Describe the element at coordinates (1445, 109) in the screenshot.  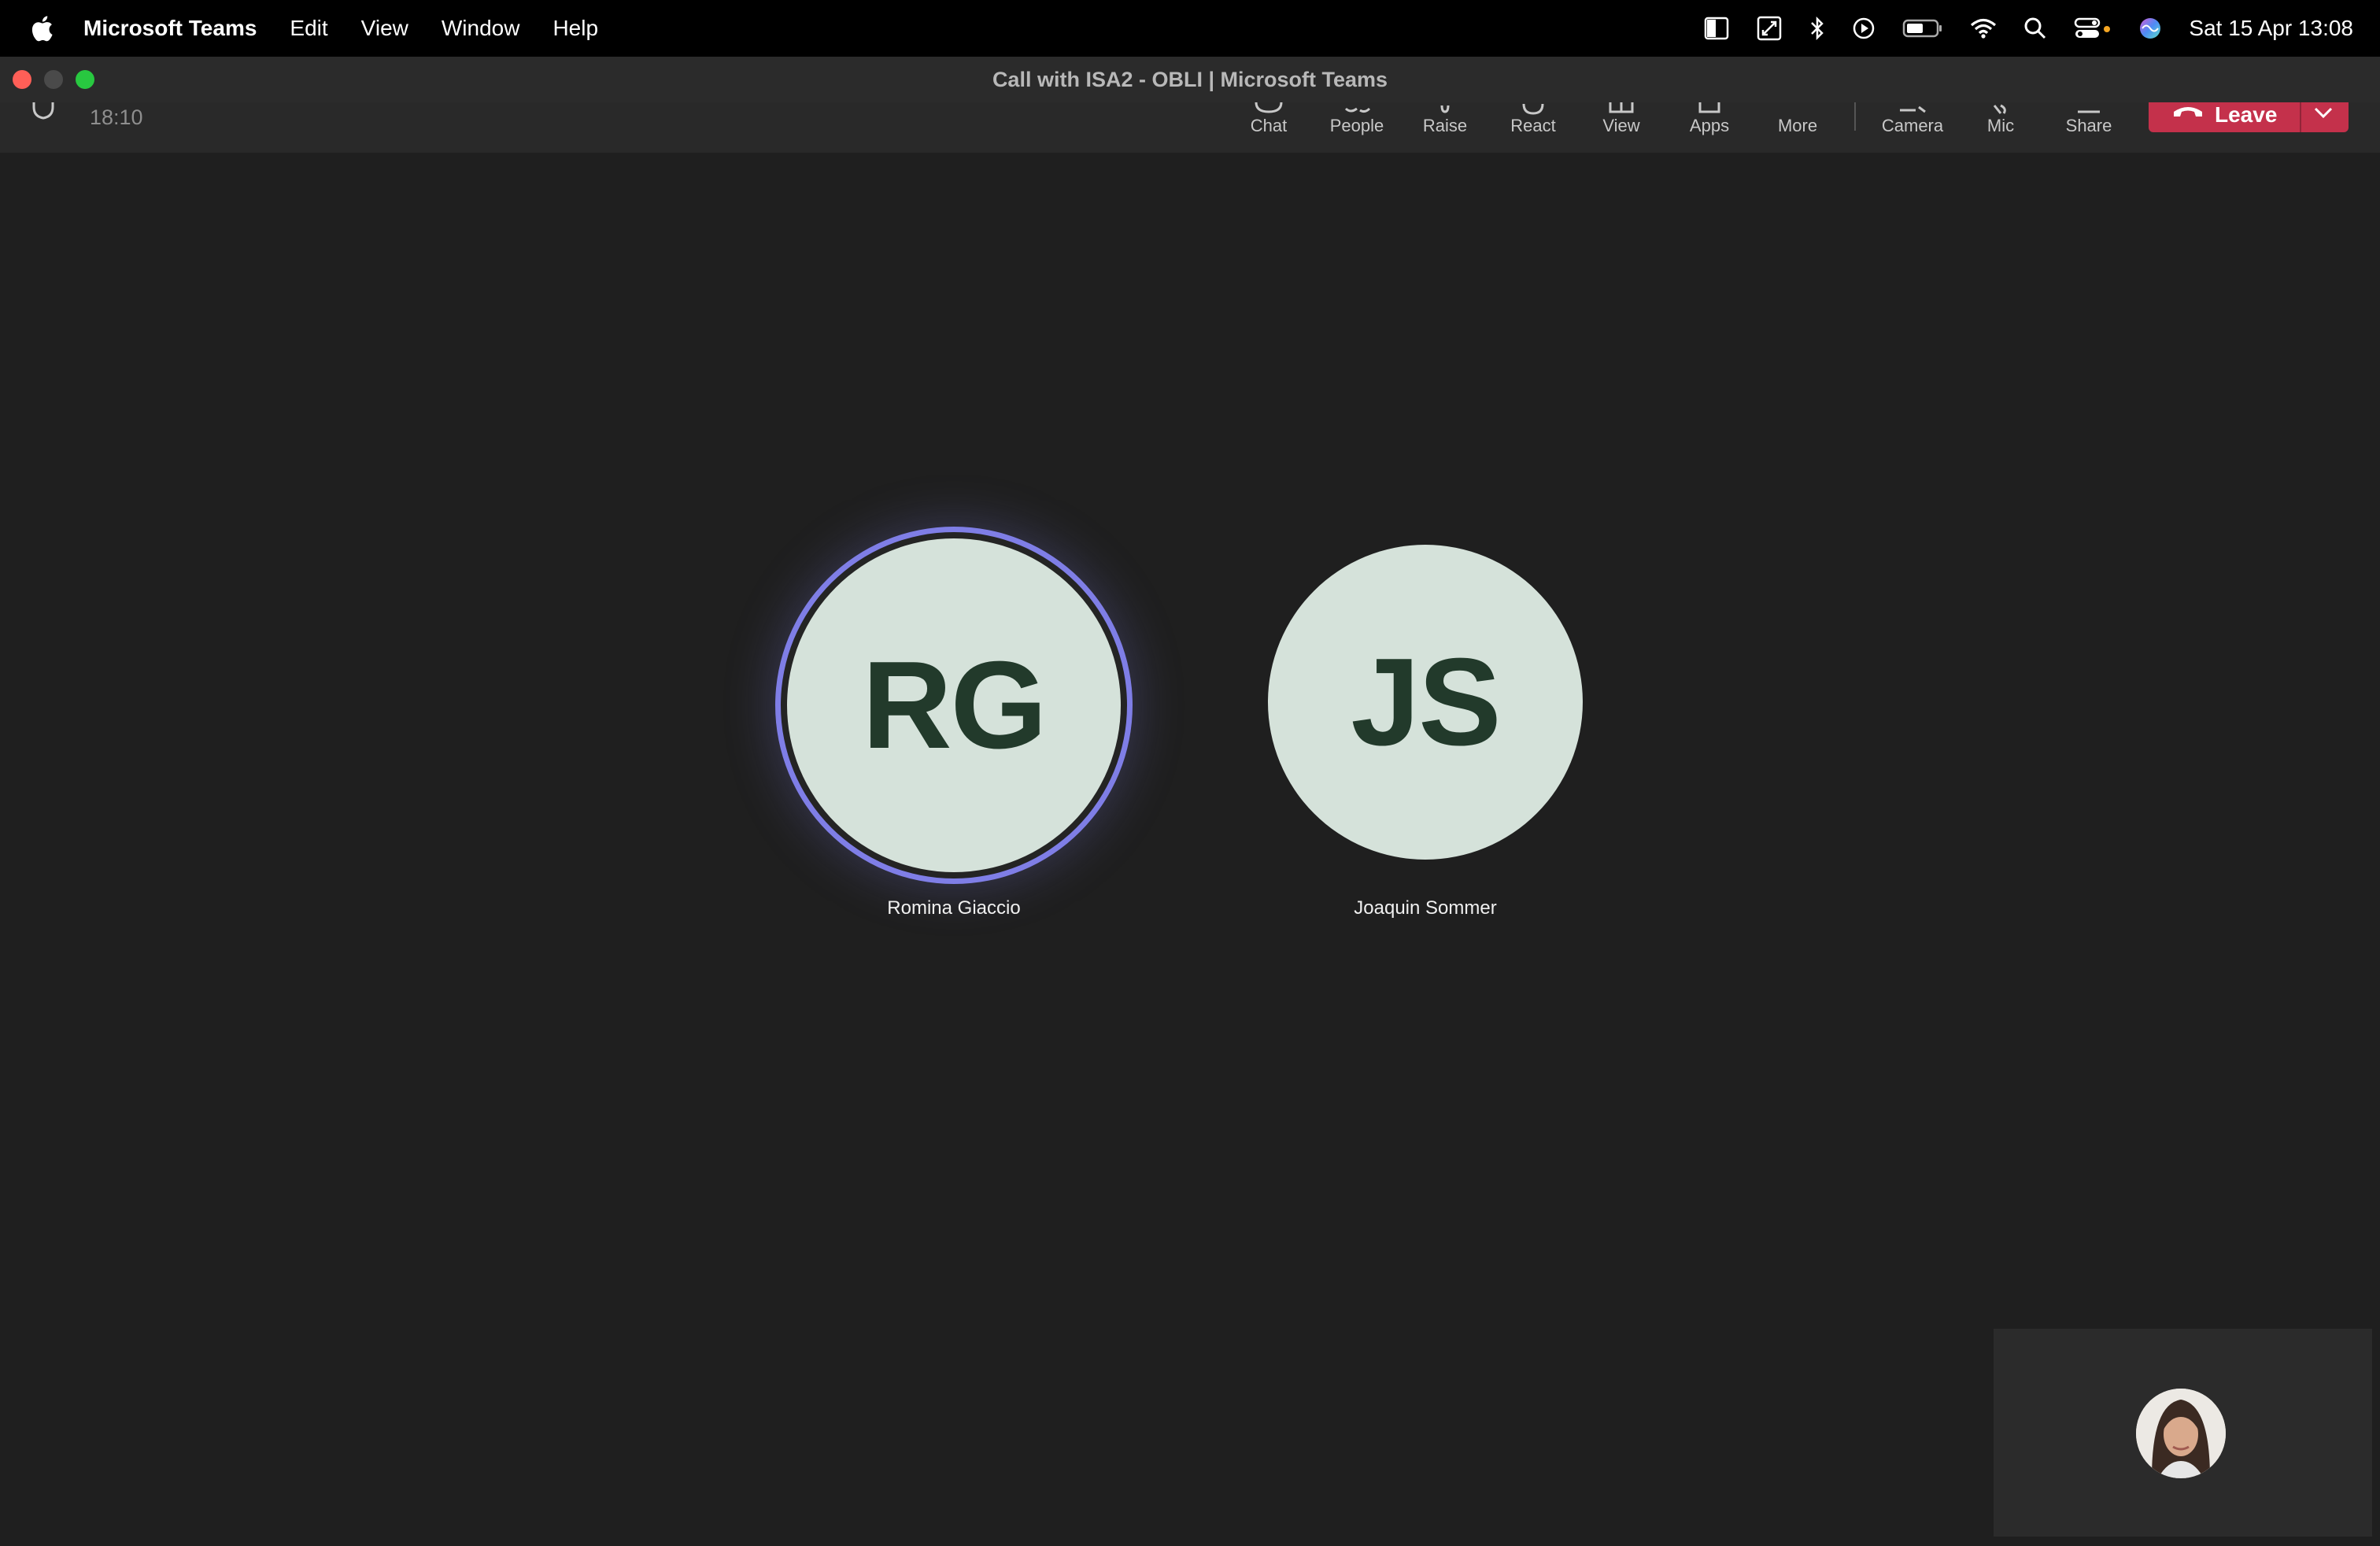
I see `raise-hand-icon` at that location.